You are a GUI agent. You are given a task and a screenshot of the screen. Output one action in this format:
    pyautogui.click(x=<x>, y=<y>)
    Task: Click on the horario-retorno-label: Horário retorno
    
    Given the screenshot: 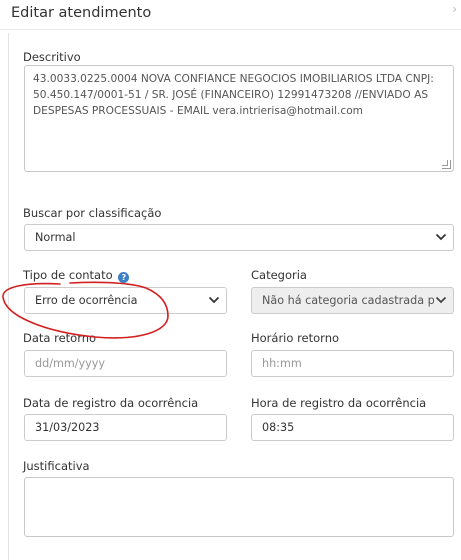 What is the action you would take?
    pyautogui.click(x=295, y=338)
    